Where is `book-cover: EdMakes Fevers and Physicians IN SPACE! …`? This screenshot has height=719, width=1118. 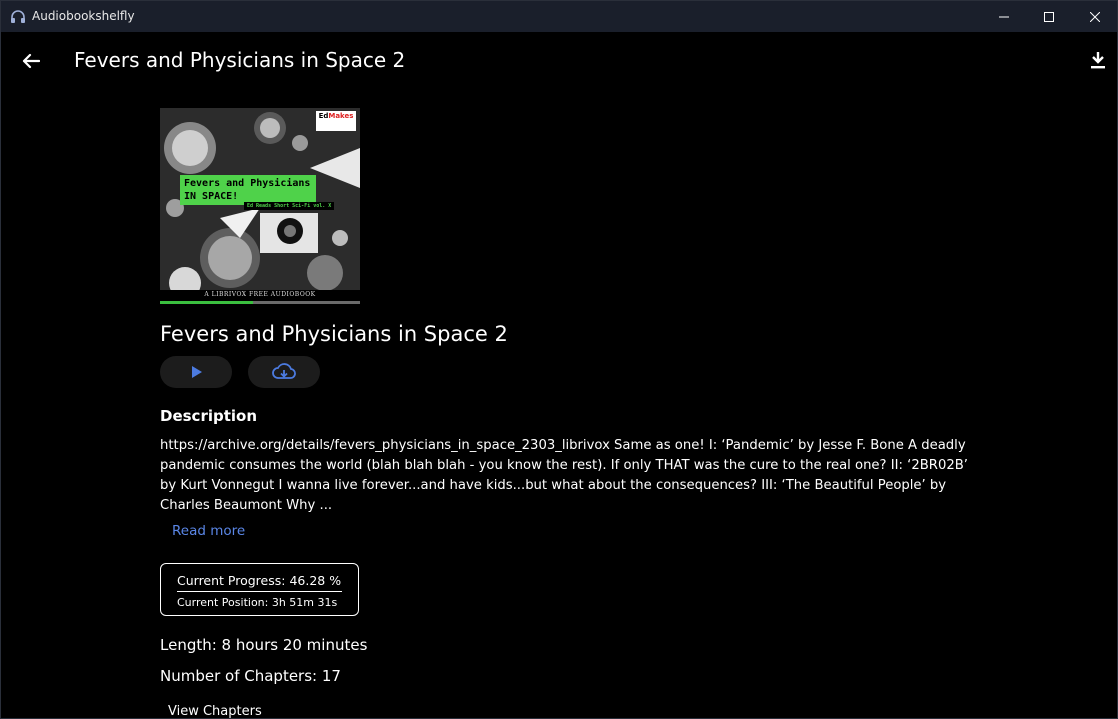
book-cover: EdMakes Fevers and Physicians IN SPACE! … is located at coordinates (260, 206).